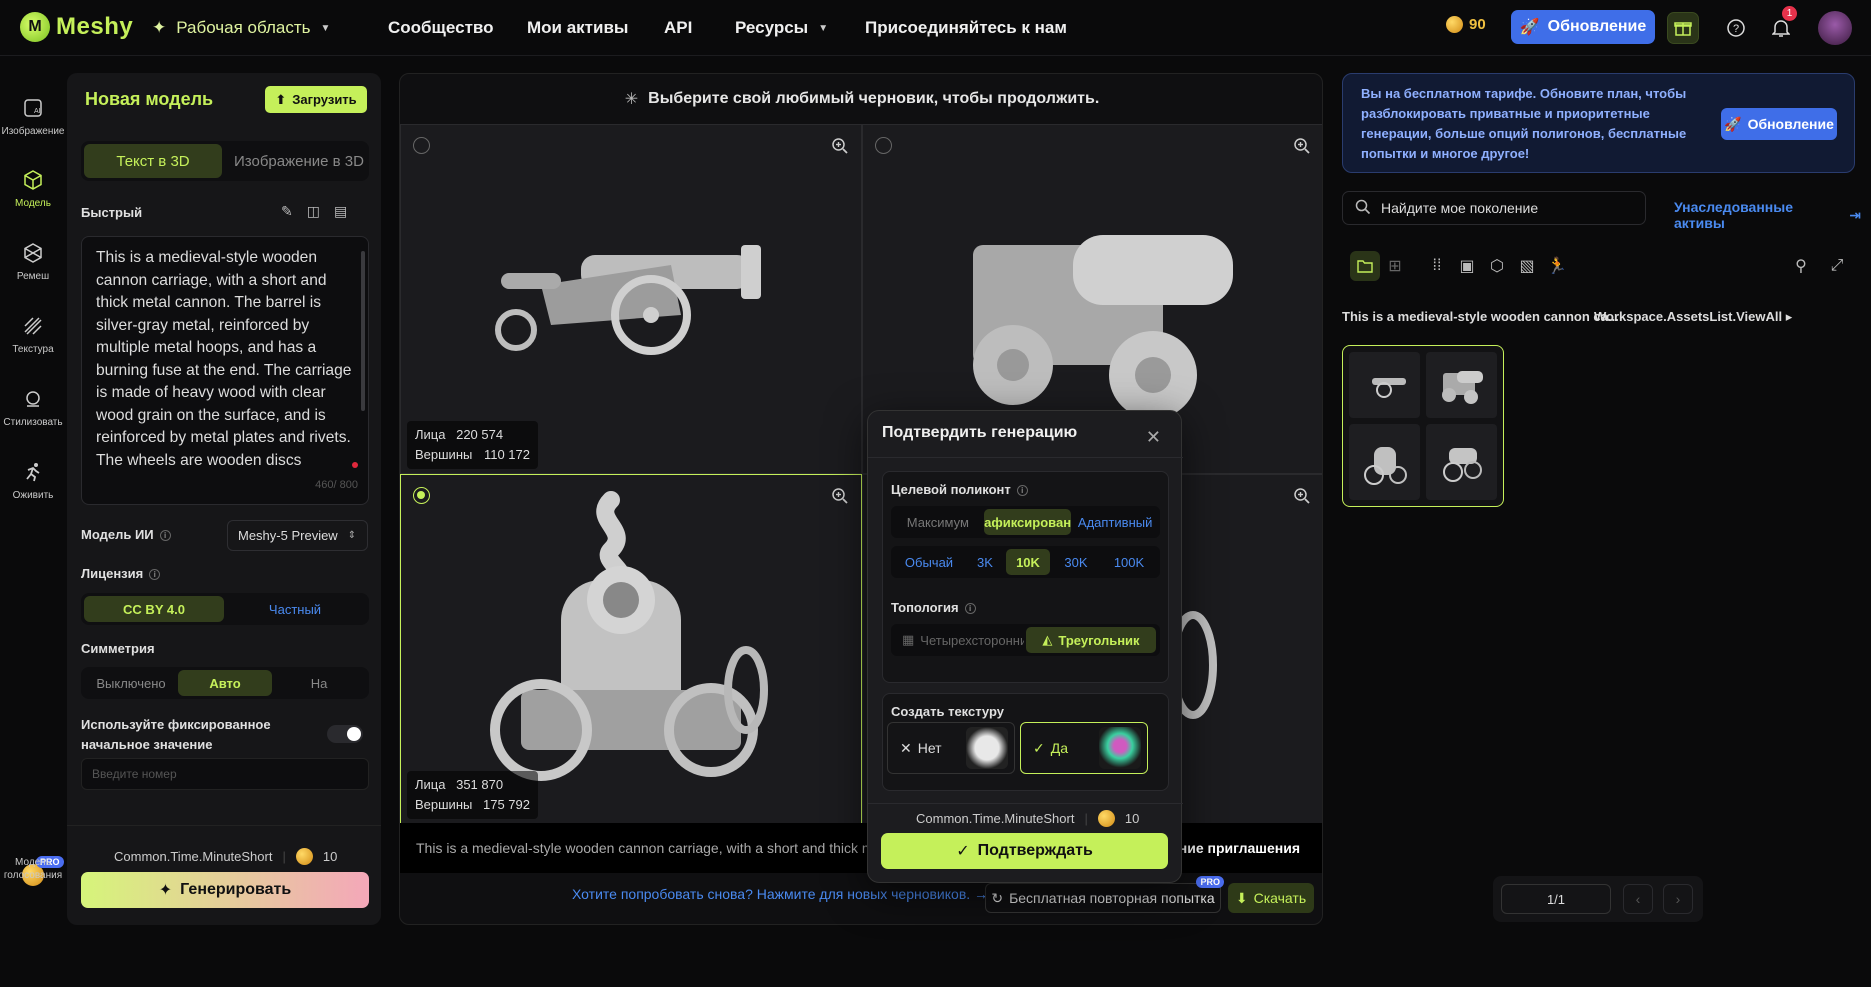 The image size is (1871, 987). I want to click on draft-radio-selected, so click(421, 495).